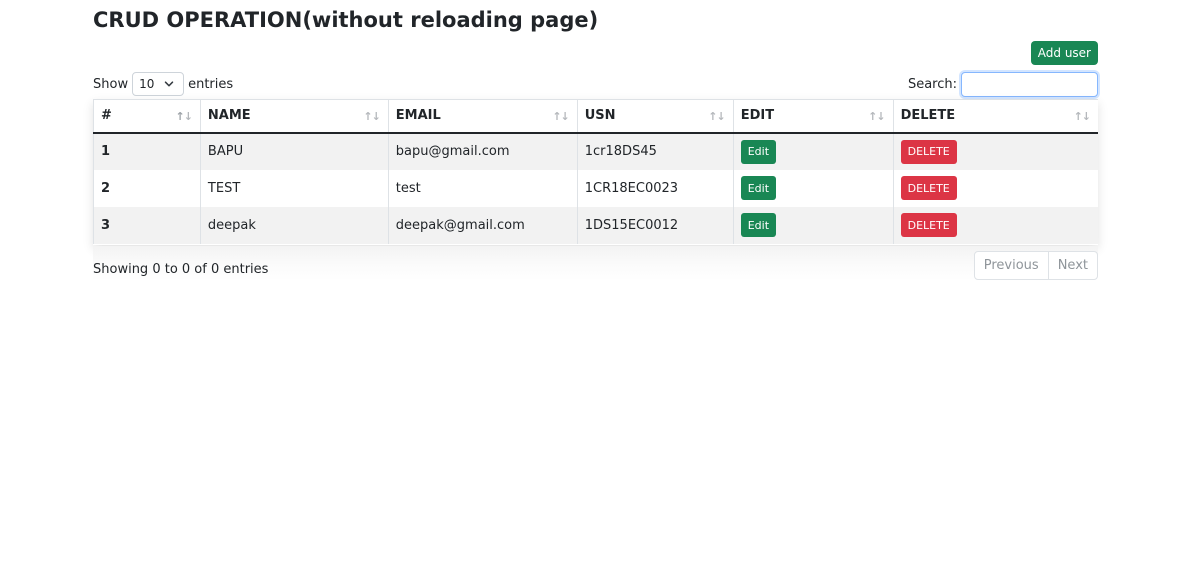  What do you see at coordinates (1029, 84) in the screenshot?
I see `search-input` at bounding box center [1029, 84].